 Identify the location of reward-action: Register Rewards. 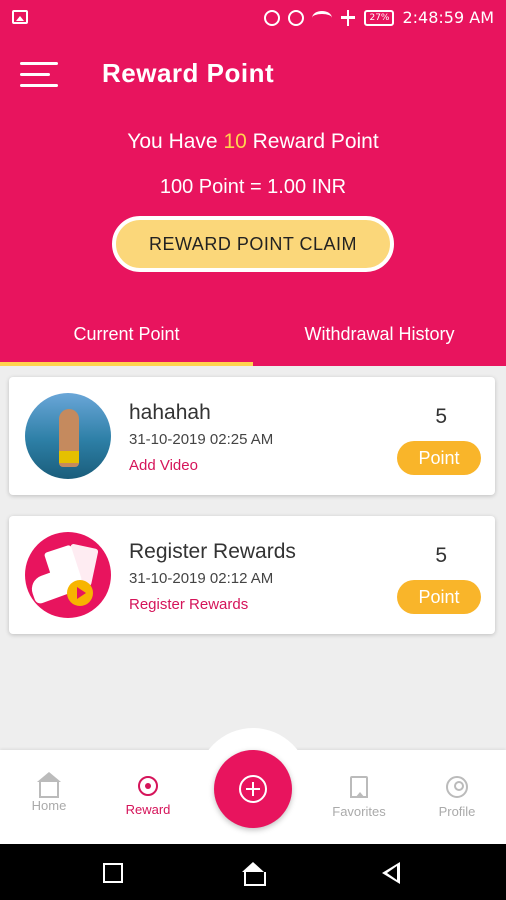
(189, 604).